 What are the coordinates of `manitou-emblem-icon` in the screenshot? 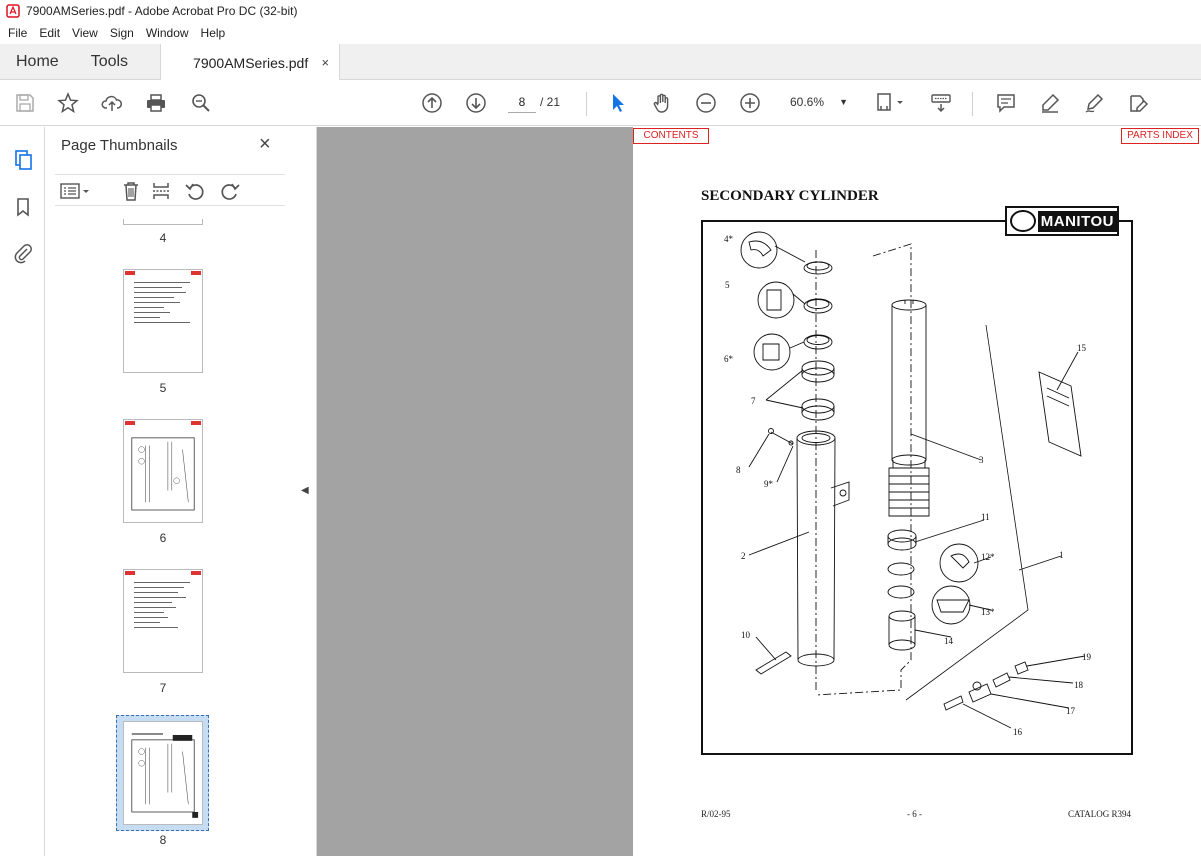 It's located at (1023, 221).